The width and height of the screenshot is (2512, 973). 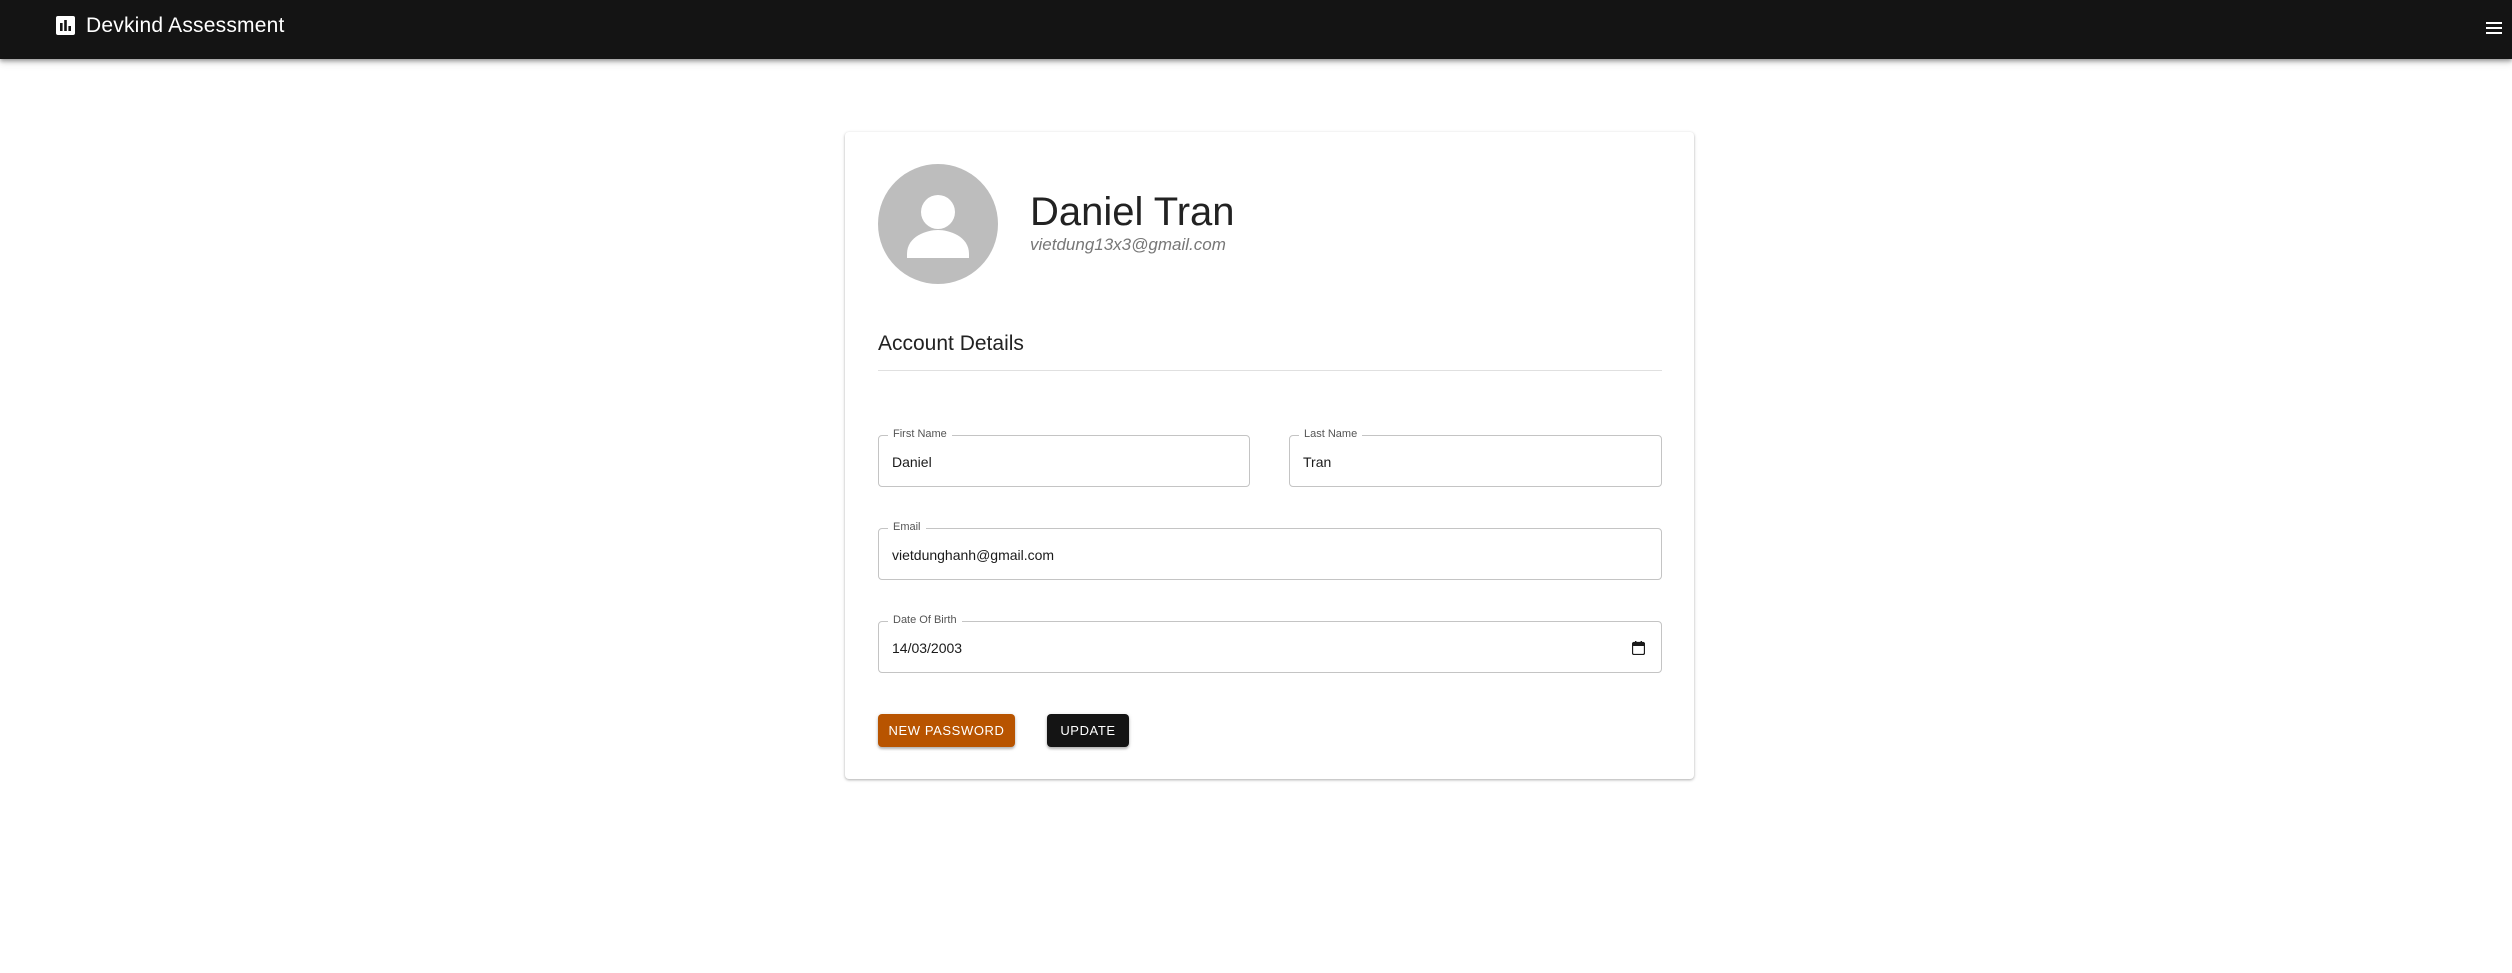 What do you see at coordinates (1638, 648) in the screenshot?
I see `calendar-icon` at bounding box center [1638, 648].